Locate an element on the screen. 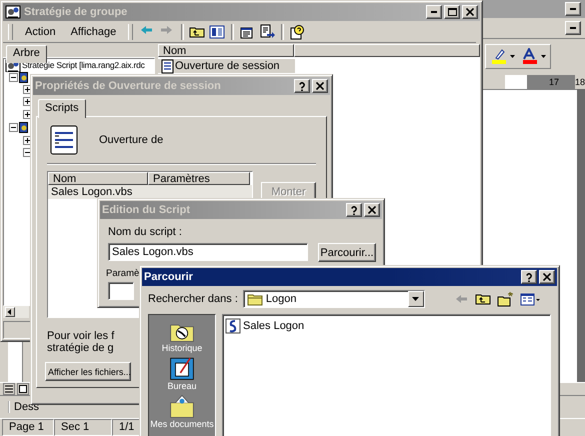  ruler-number: 17 is located at coordinates (554, 82).